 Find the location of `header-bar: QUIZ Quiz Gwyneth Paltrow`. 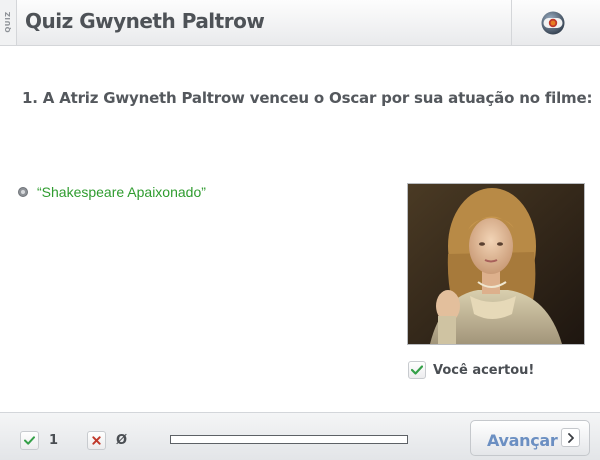

header-bar: QUIZ Quiz Gwyneth Paltrow is located at coordinates (300, 23).